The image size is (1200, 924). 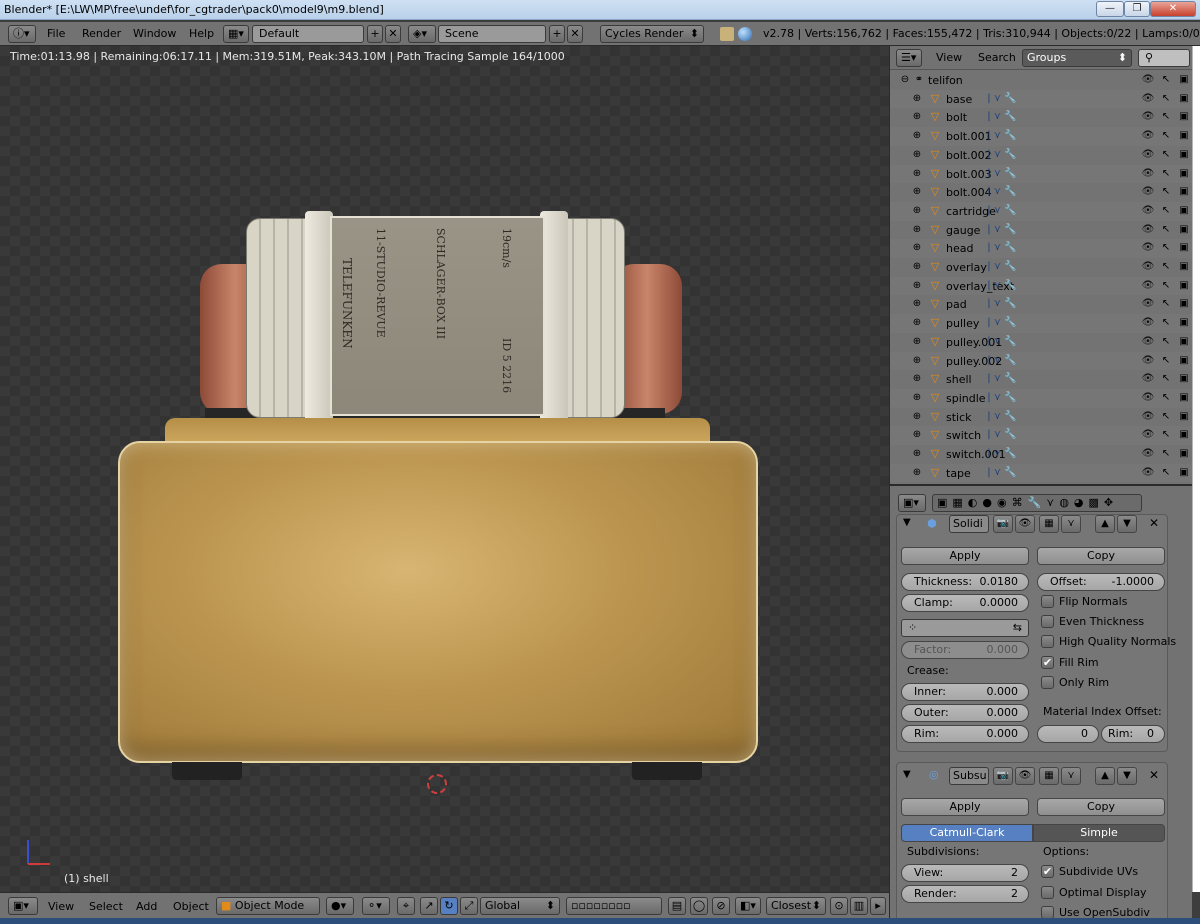 What do you see at coordinates (1047, 641) in the screenshot?
I see `hq-normals-checkbox` at bounding box center [1047, 641].